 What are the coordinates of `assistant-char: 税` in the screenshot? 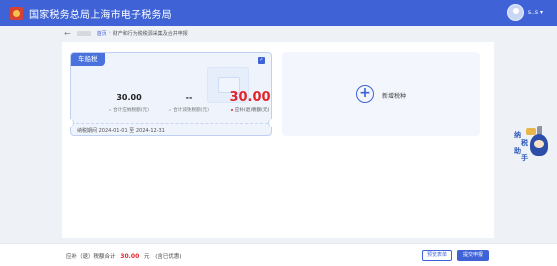 It's located at (524, 143).